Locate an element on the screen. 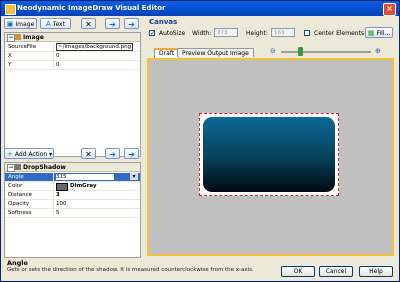 The image size is (400, 282). move-down-button: ➔ is located at coordinates (131, 23).